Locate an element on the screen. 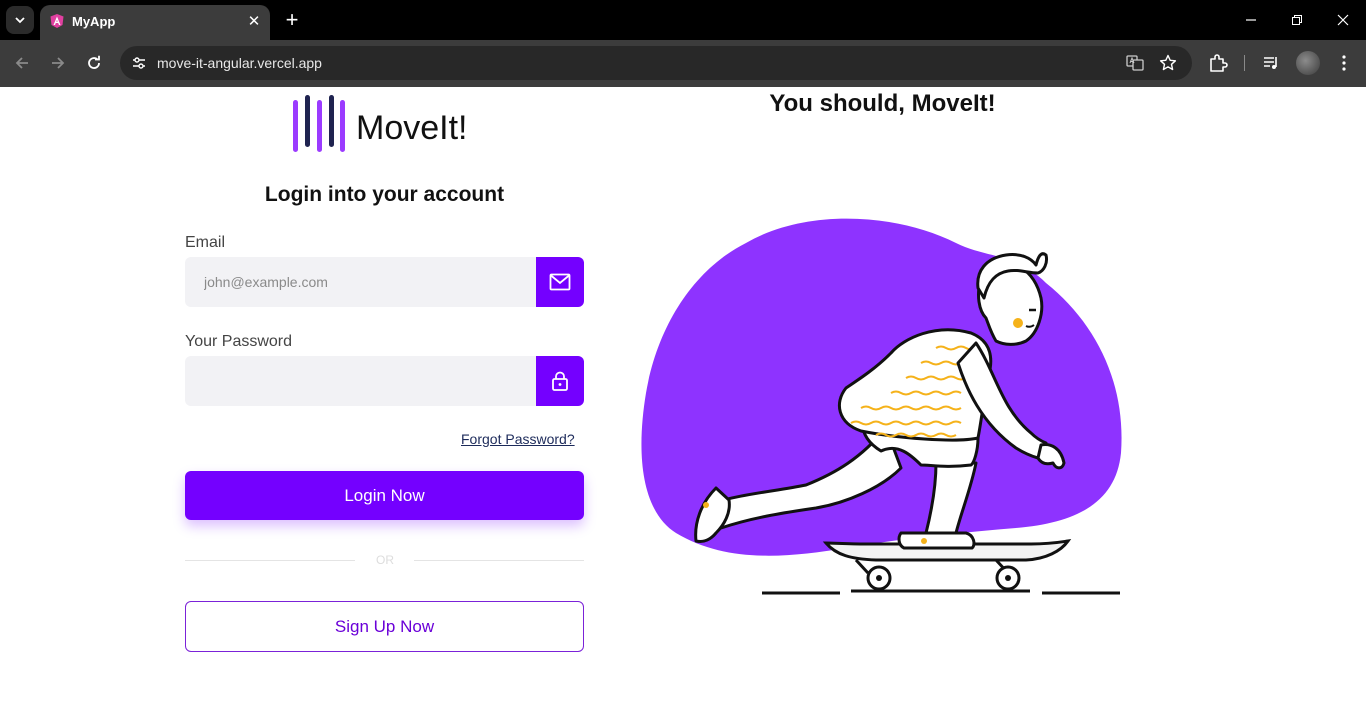  reload-icon is located at coordinates (94, 62).